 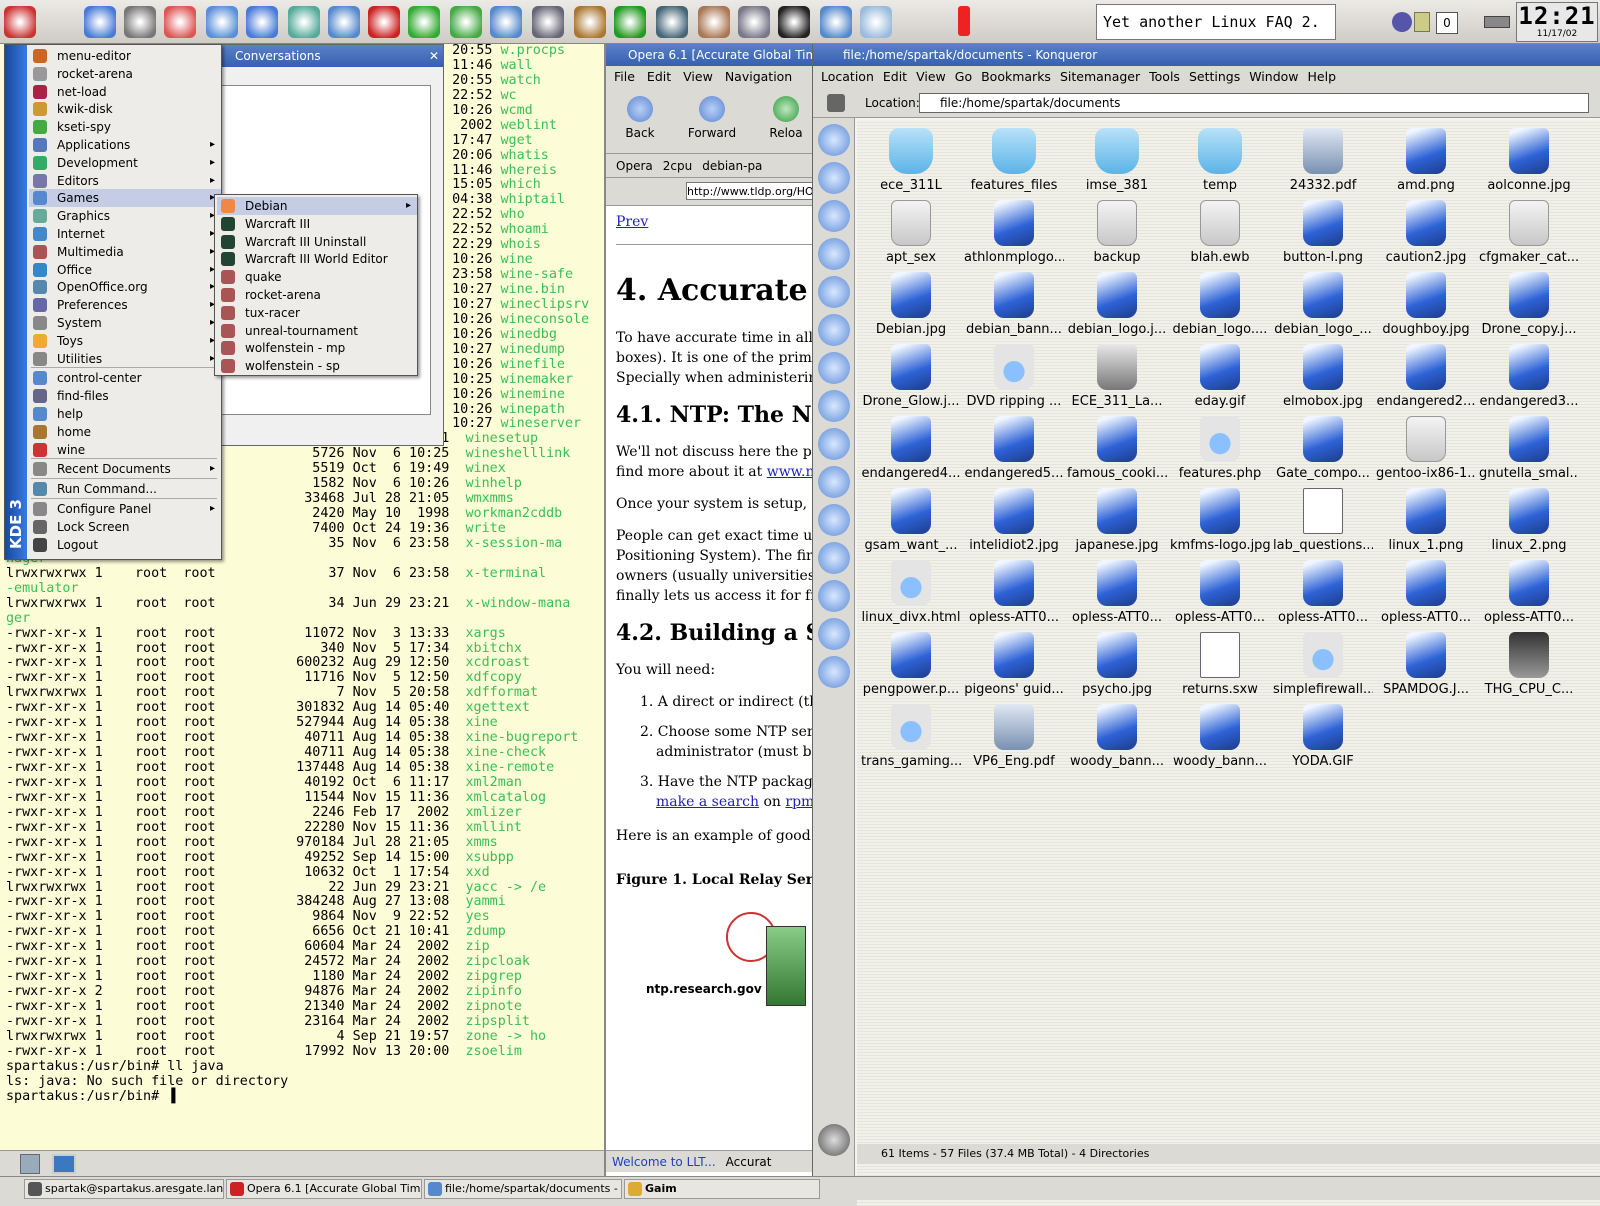 What do you see at coordinates (20, 22) in the screenshot?
I see `debian-swirl-icon` at bounding box center [20, 22].